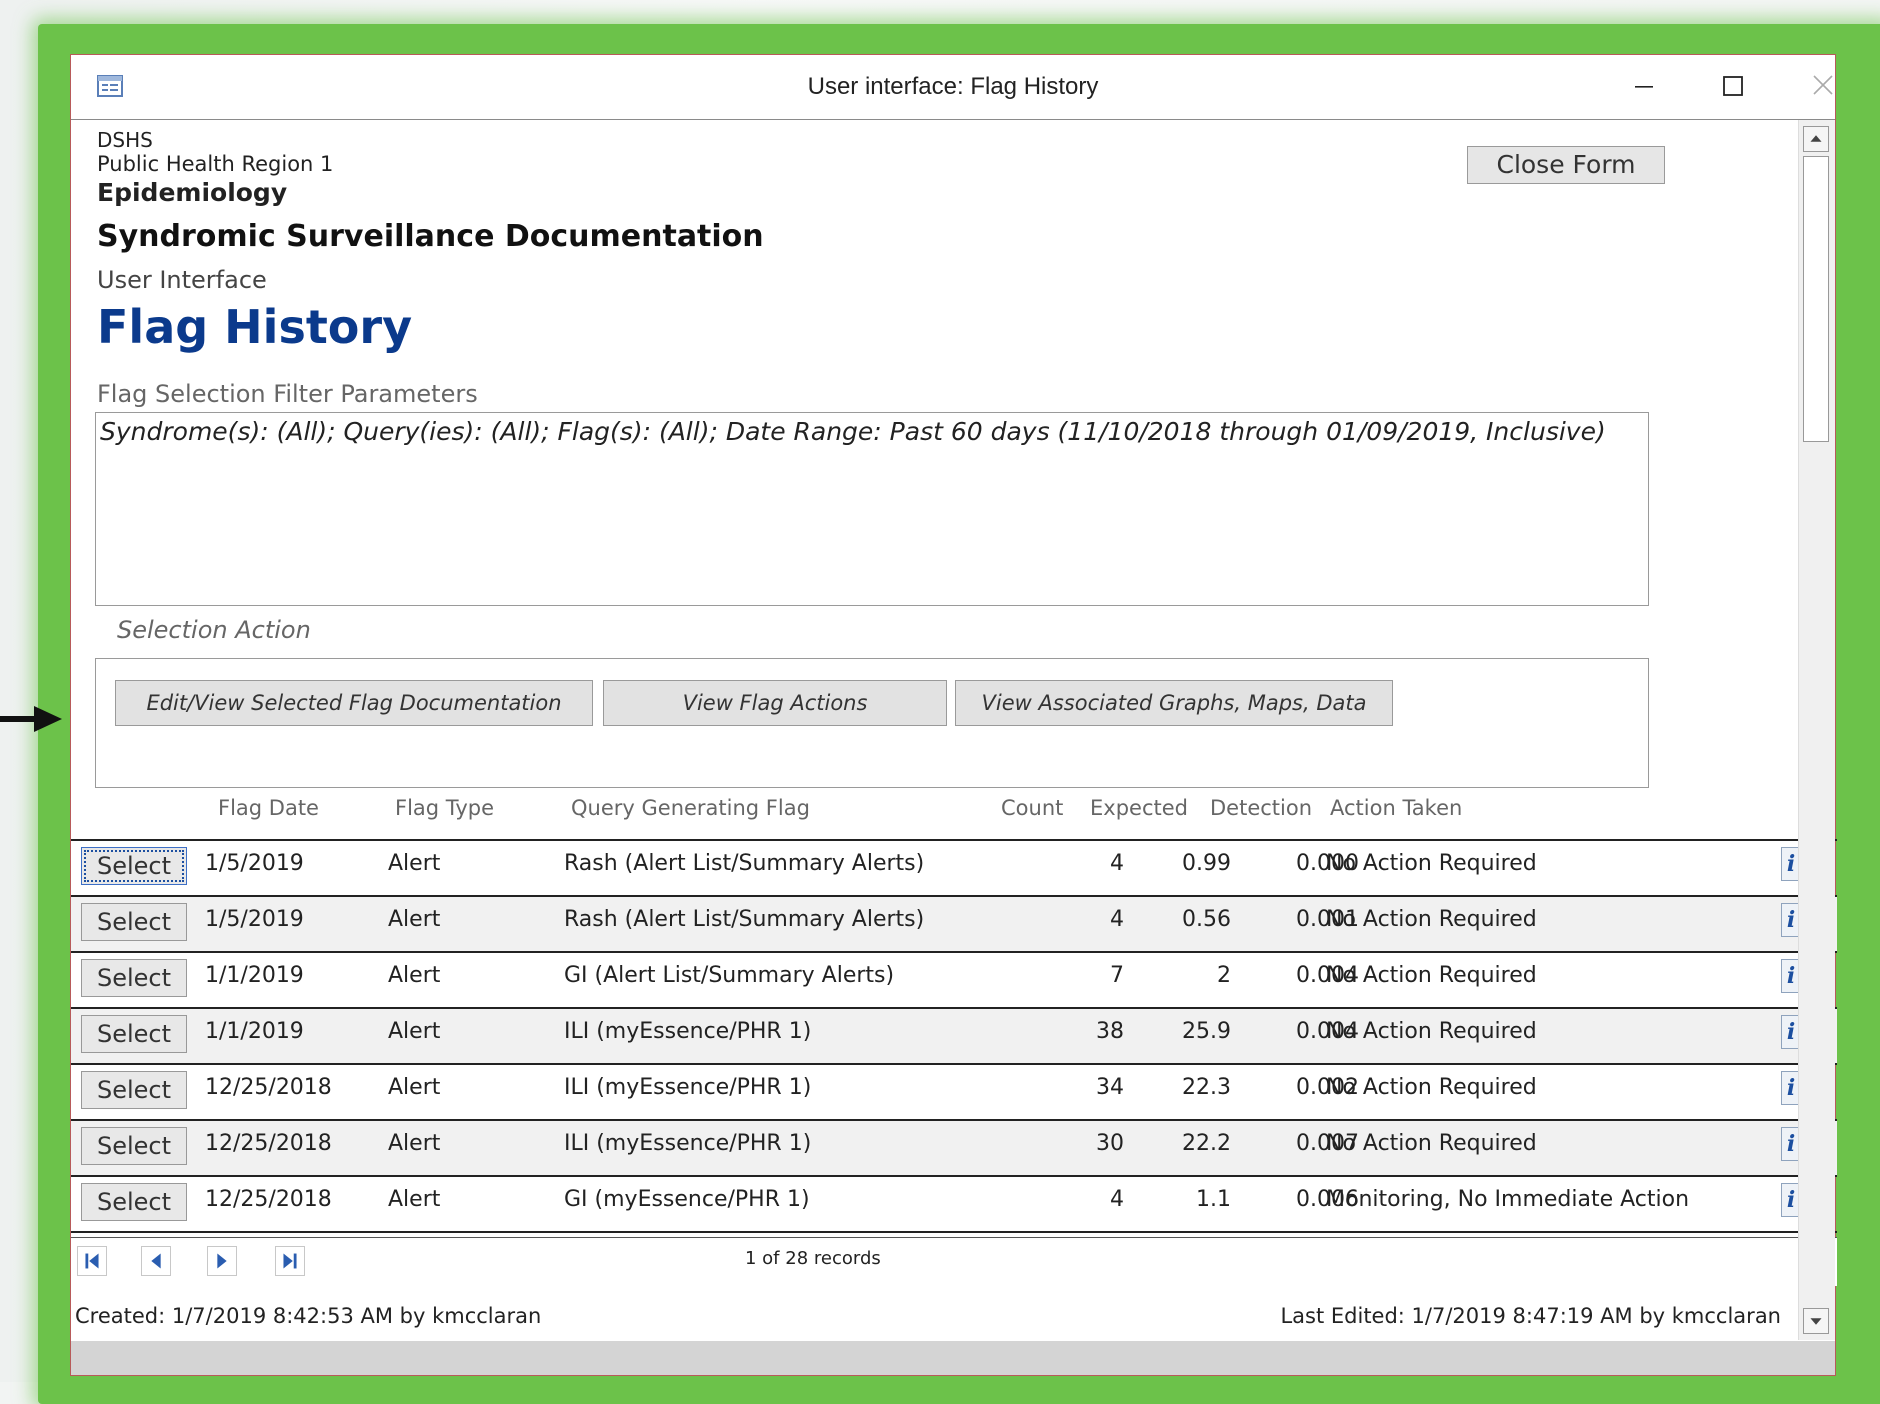  Describe the element at coordinates (445, 808) in the screenshot. I see `column-header-flag-type: Flag Type` at that location.